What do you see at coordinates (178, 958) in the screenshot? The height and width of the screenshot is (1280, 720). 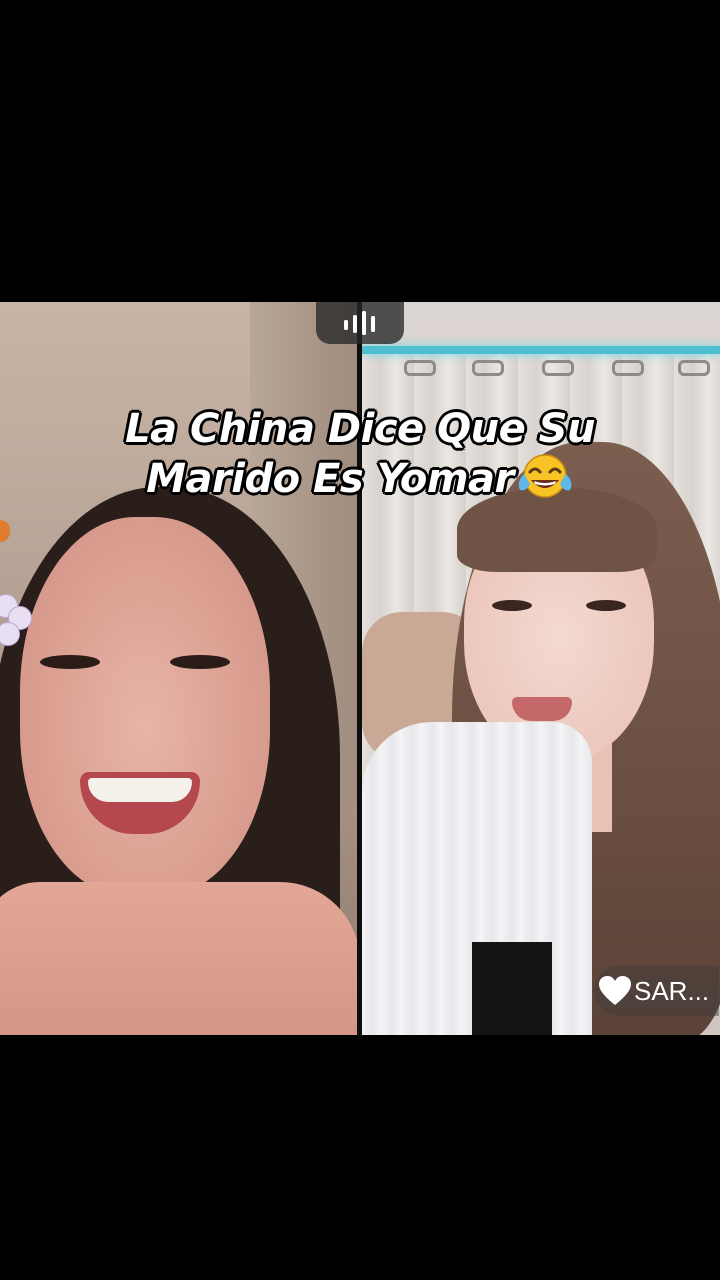 I see `person-left-arm` at bounding box center [178, 958].